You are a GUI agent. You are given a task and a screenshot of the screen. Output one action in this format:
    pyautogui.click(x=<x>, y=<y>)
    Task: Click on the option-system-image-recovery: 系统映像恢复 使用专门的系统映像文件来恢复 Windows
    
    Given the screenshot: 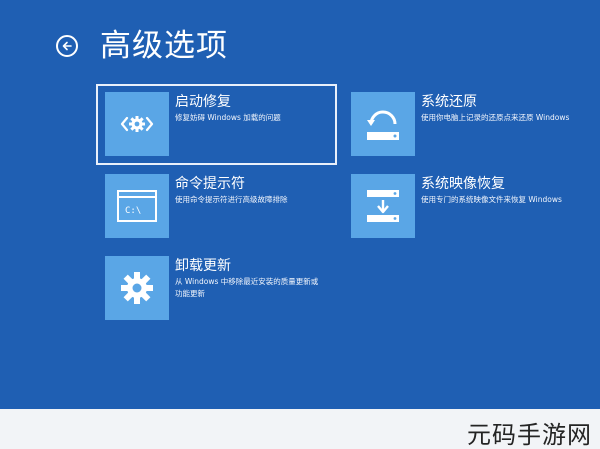 What is the action you would take?
    pyautogui.click(x=461, y=207)
    